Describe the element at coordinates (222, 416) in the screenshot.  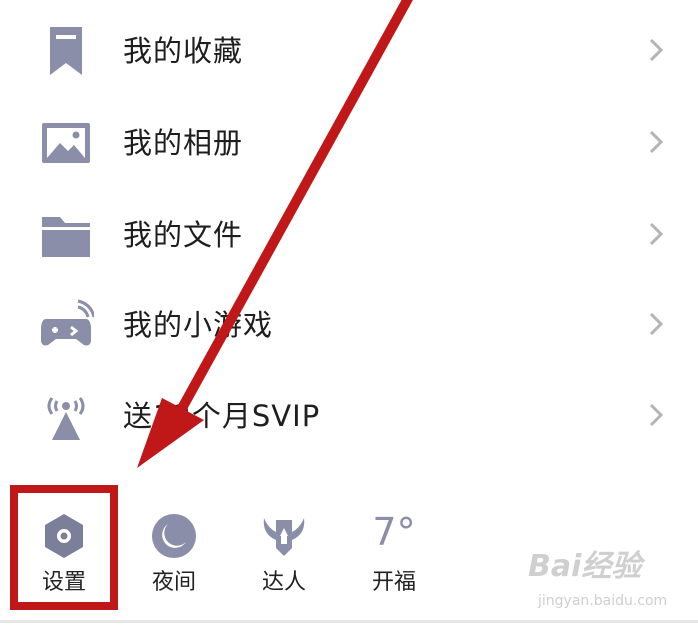
I see `menu-item-label: 送12个月SVIP` at that location.